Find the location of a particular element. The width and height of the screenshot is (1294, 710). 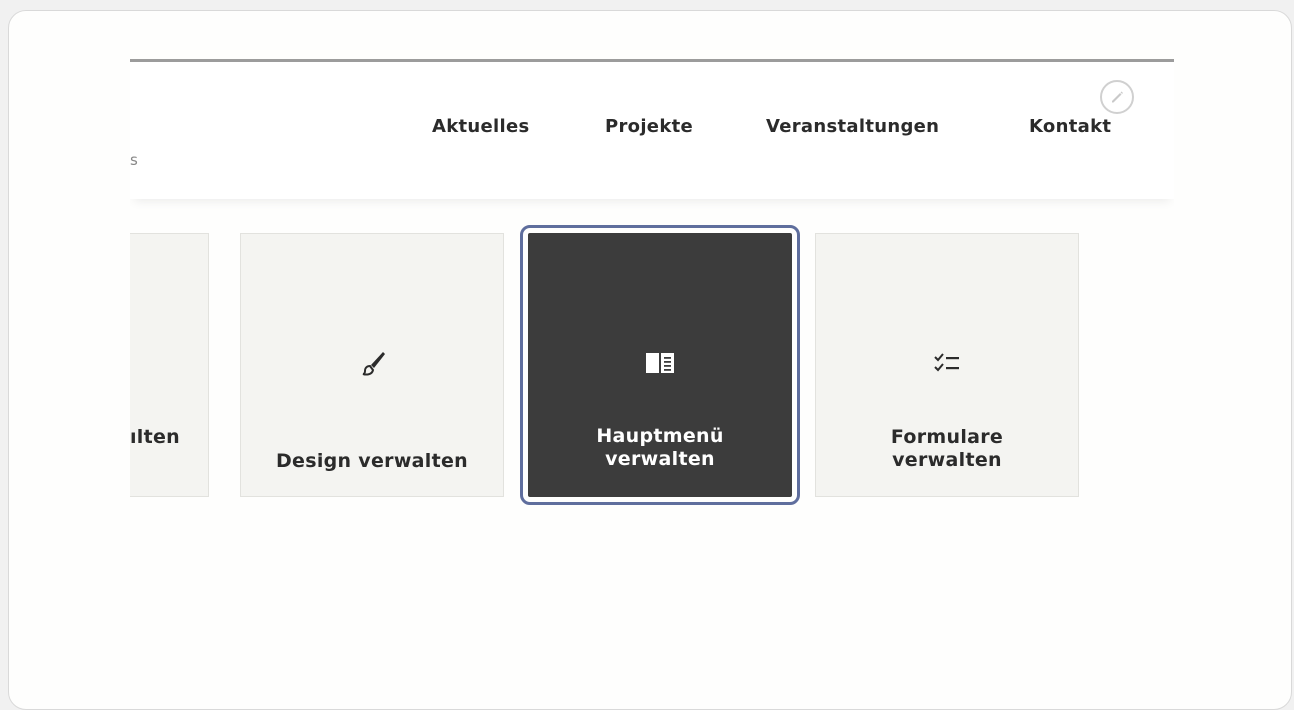

paintbrush-icon is located at coordinates (373, 364).